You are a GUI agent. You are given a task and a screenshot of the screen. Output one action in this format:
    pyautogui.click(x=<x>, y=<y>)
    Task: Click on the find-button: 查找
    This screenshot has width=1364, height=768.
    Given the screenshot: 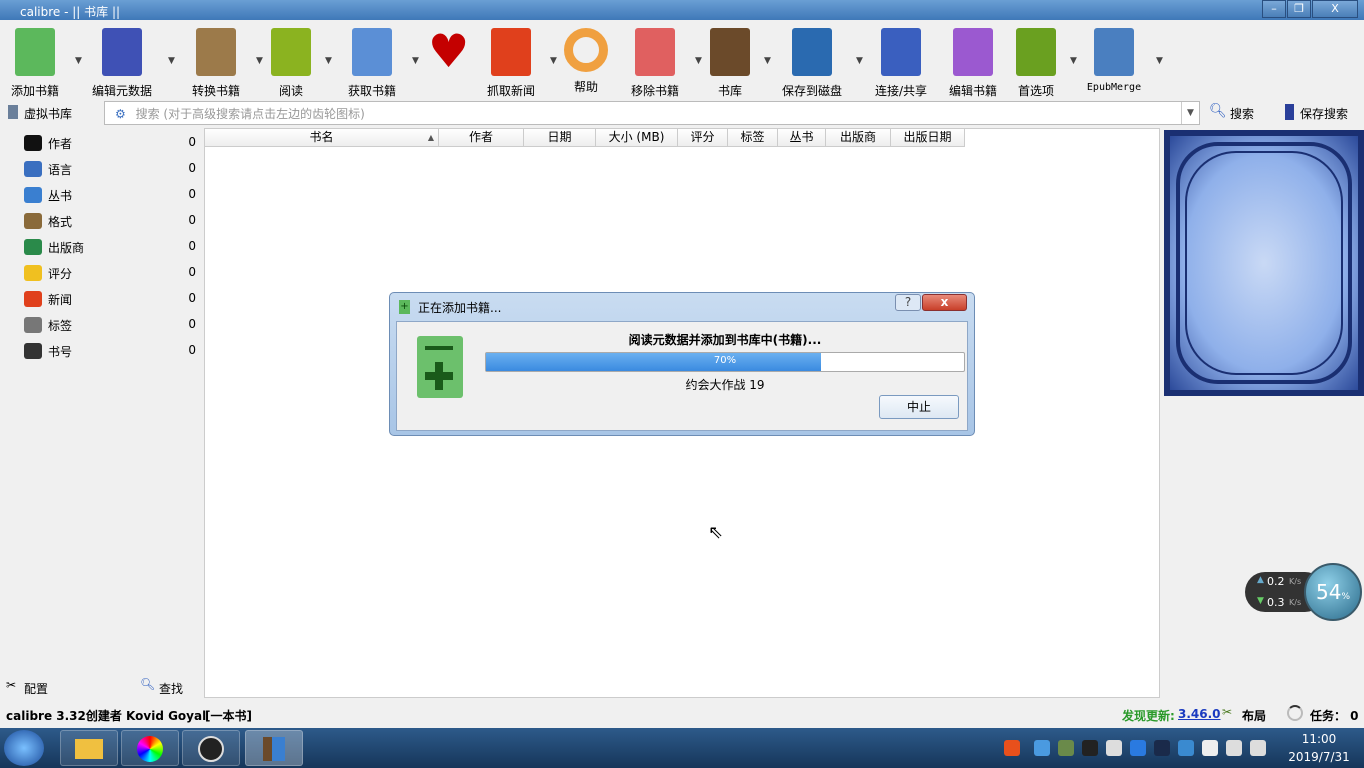 What is the action you would take?
    pyautogui.click(x=171, y=688)
    